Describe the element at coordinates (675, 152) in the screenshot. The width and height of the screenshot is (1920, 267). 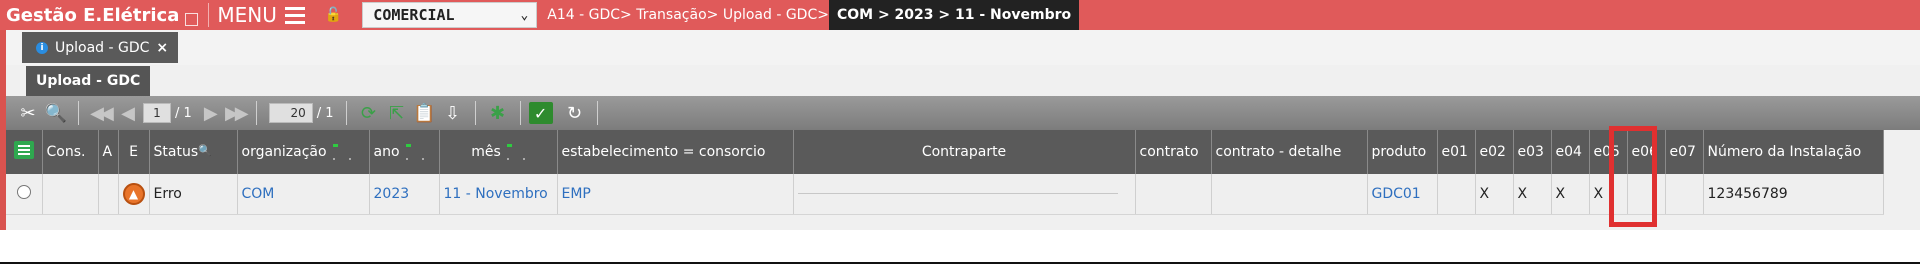
I see `col-header-estabelecimento: estabelecimento = consorcio` at that location.